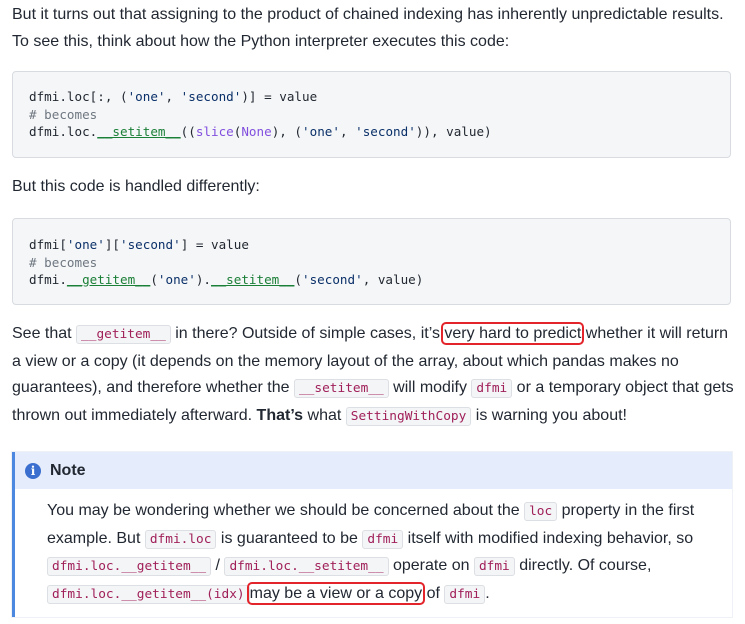 This screenshot has height=624, width=745. I want to click on info-icon: i, so click(33, 470).